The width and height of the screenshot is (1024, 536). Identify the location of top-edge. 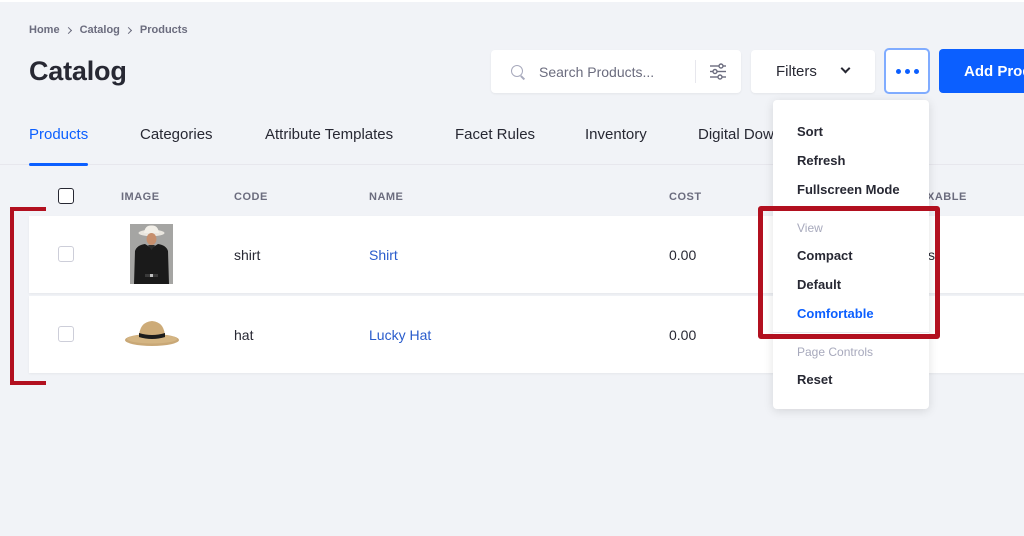
(512, 1).